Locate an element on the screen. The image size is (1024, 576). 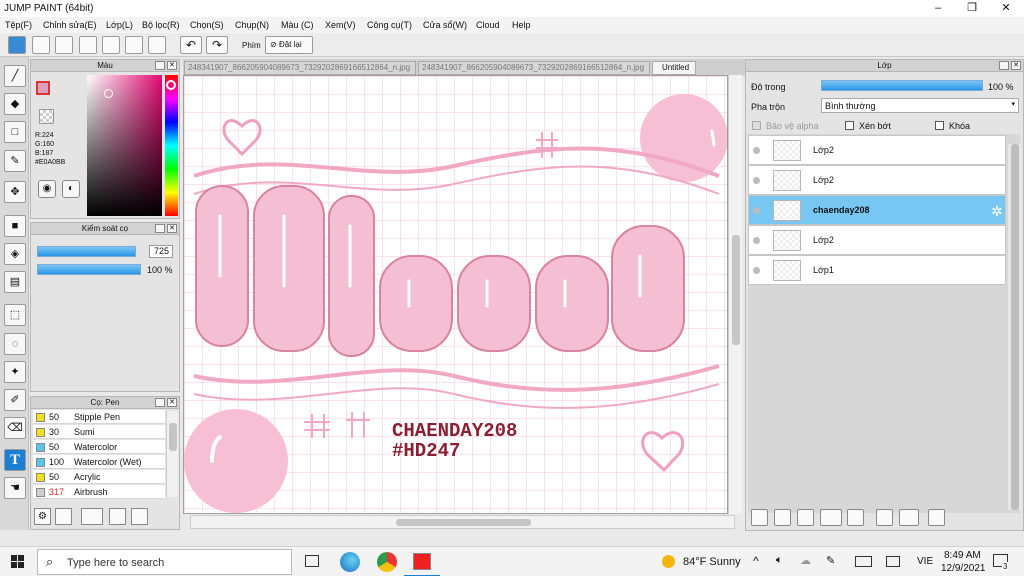
gradient-tool-icon: ▤ is located at coordinates (15, 282).